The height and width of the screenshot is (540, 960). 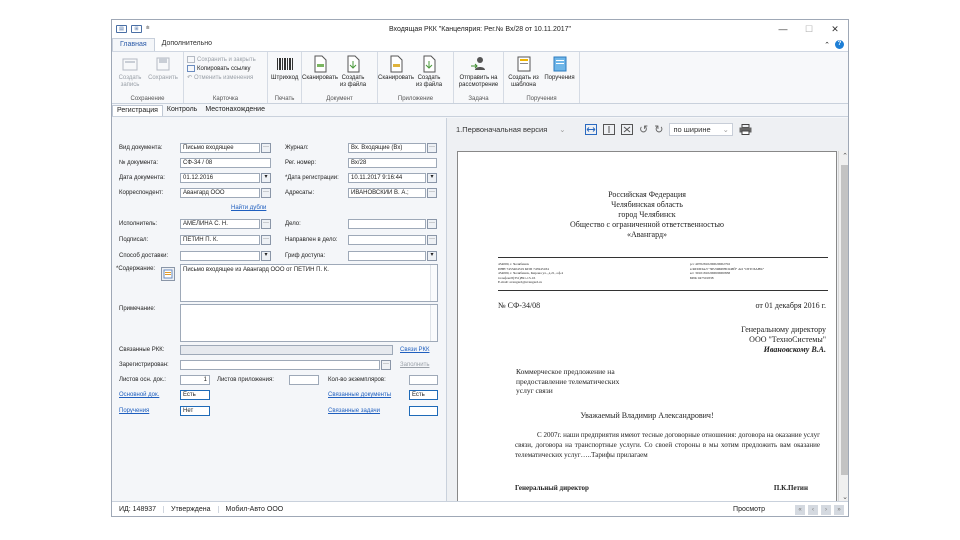 What do you see at coordinates (658, 129) in the screenshot?
I see `rotate-right-icon: ↻` at bounding box center [658, 129].